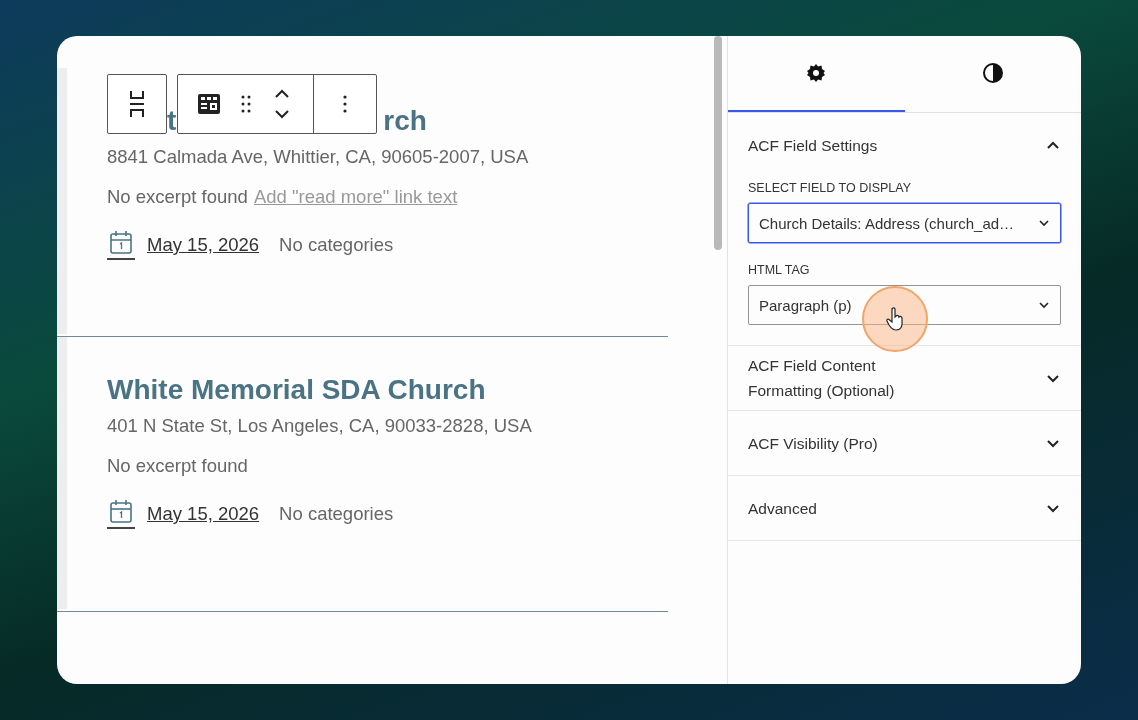  Describe the element at coordinates (813, 145) in the screenshot. I see `panel-title: ACF Field Settings` at that location.